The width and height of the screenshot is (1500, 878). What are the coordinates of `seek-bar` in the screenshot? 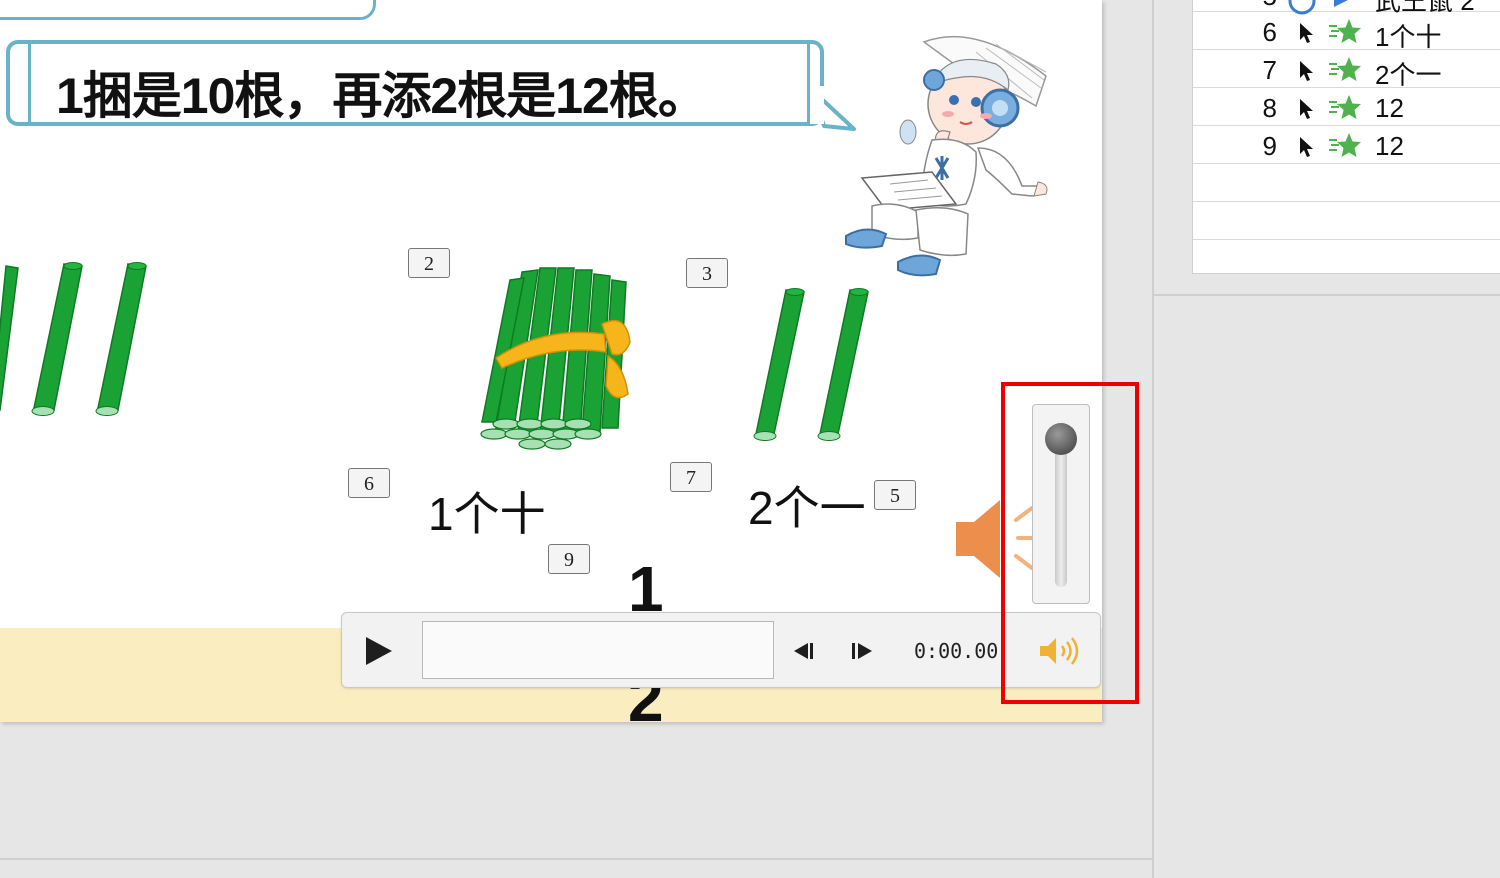 It's located at (598, 650).